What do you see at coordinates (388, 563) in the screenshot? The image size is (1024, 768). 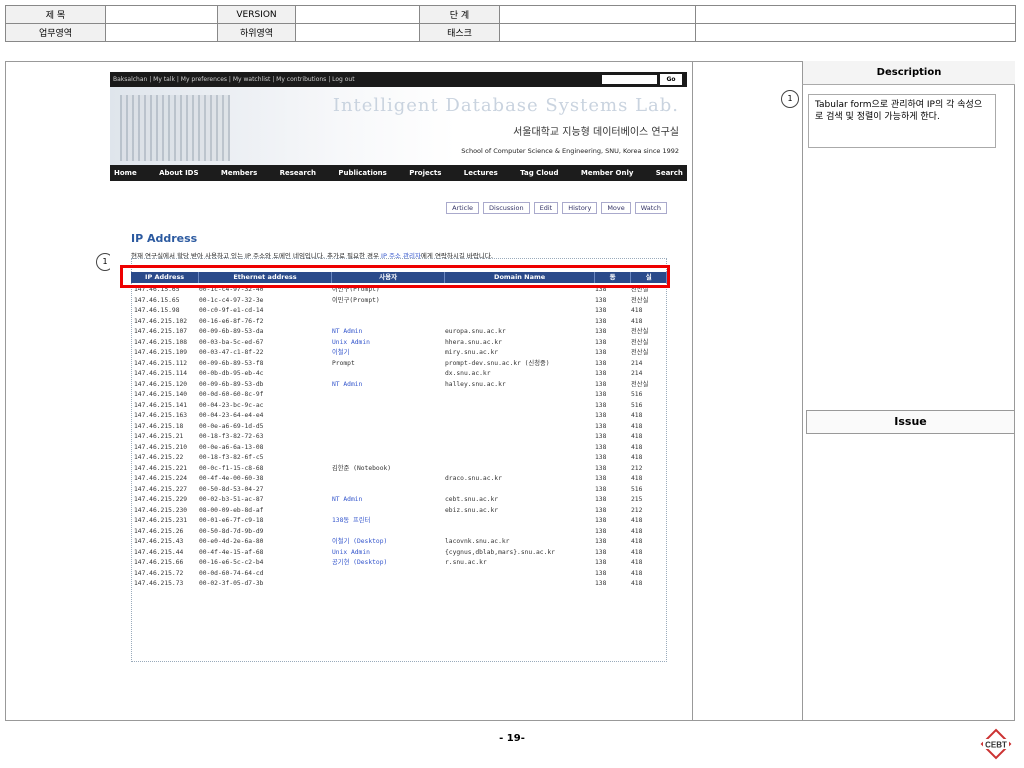 I see `user-cell: 공기현 (Desktop)` at bounding box center [388, 563].